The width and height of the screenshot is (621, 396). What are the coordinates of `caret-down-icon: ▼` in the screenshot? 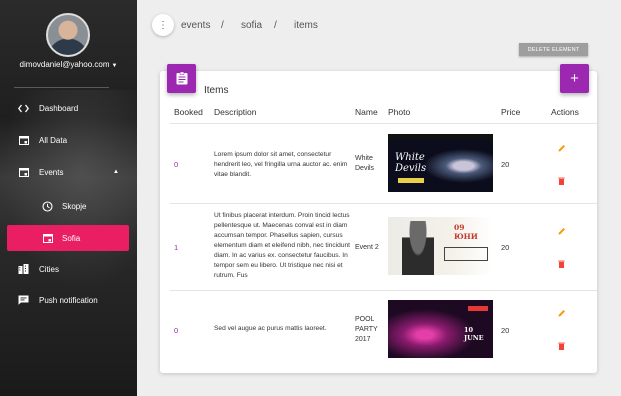 It's located at (114, 66).